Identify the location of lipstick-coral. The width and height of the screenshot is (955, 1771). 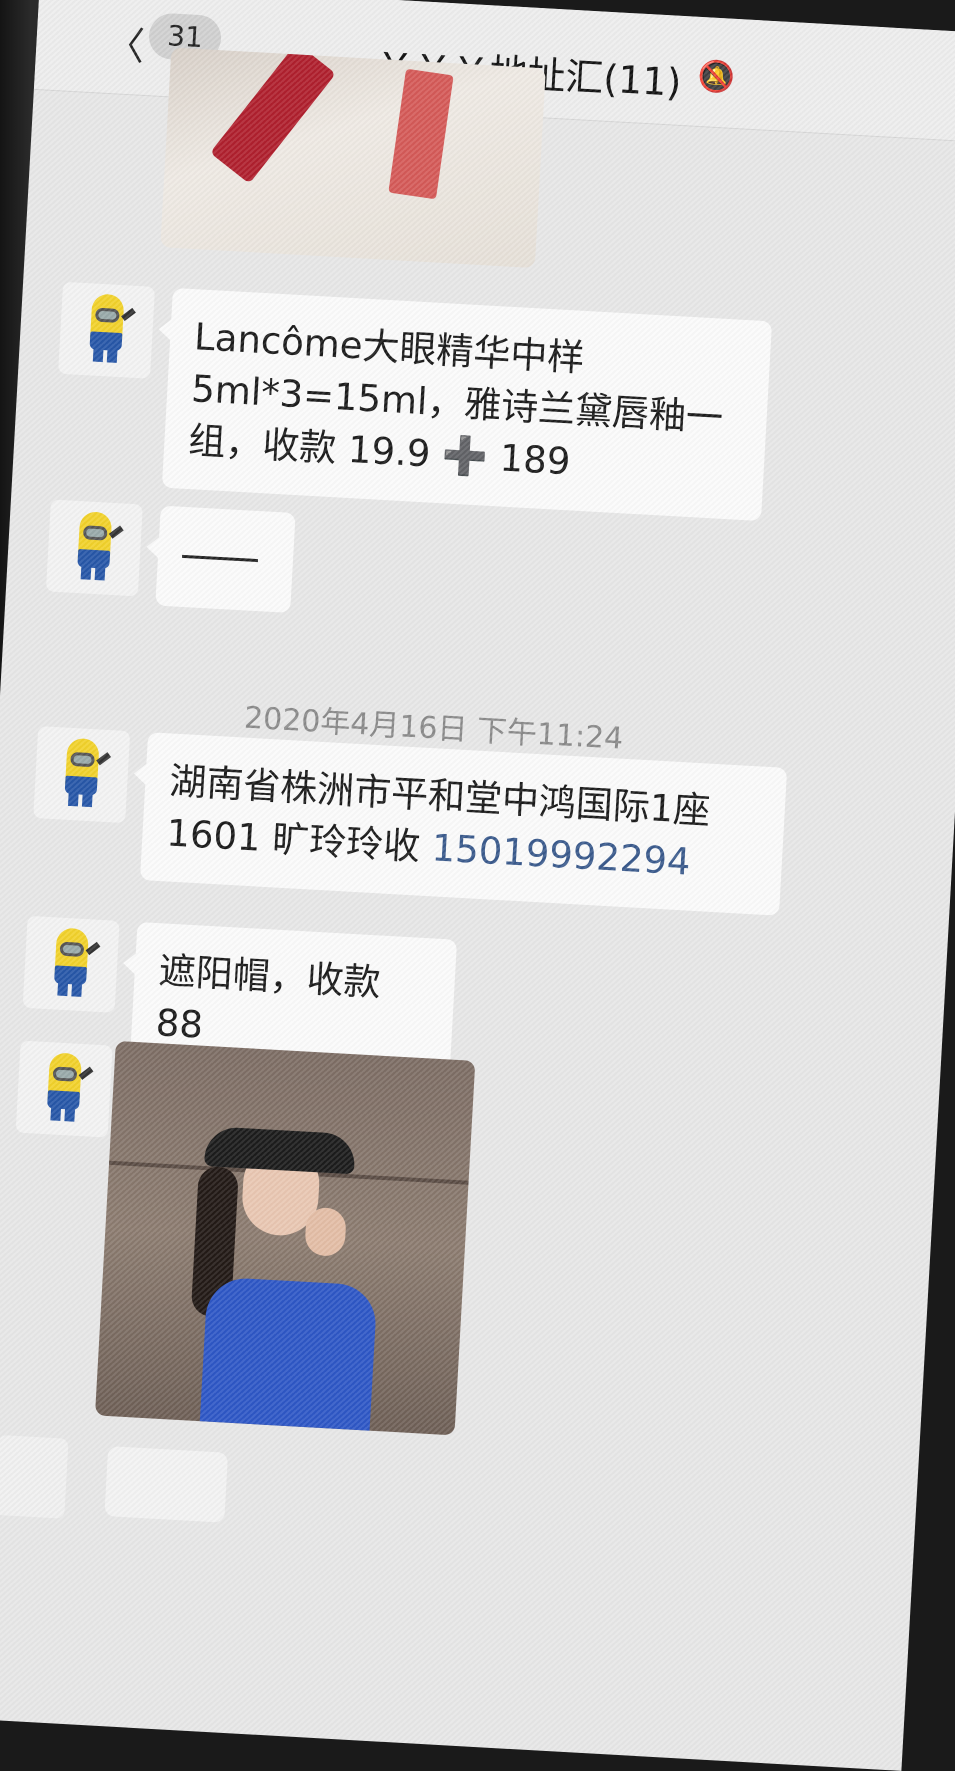
(421, 134).